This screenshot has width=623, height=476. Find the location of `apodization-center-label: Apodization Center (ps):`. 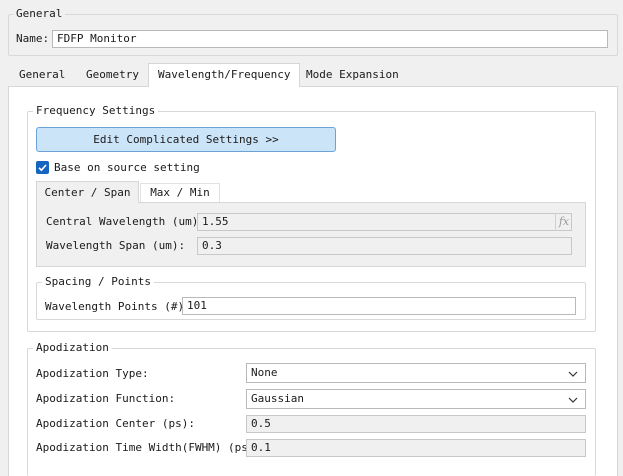

apodization-center-label: Apodization Center (ps): is located at coordinates (115, 423).